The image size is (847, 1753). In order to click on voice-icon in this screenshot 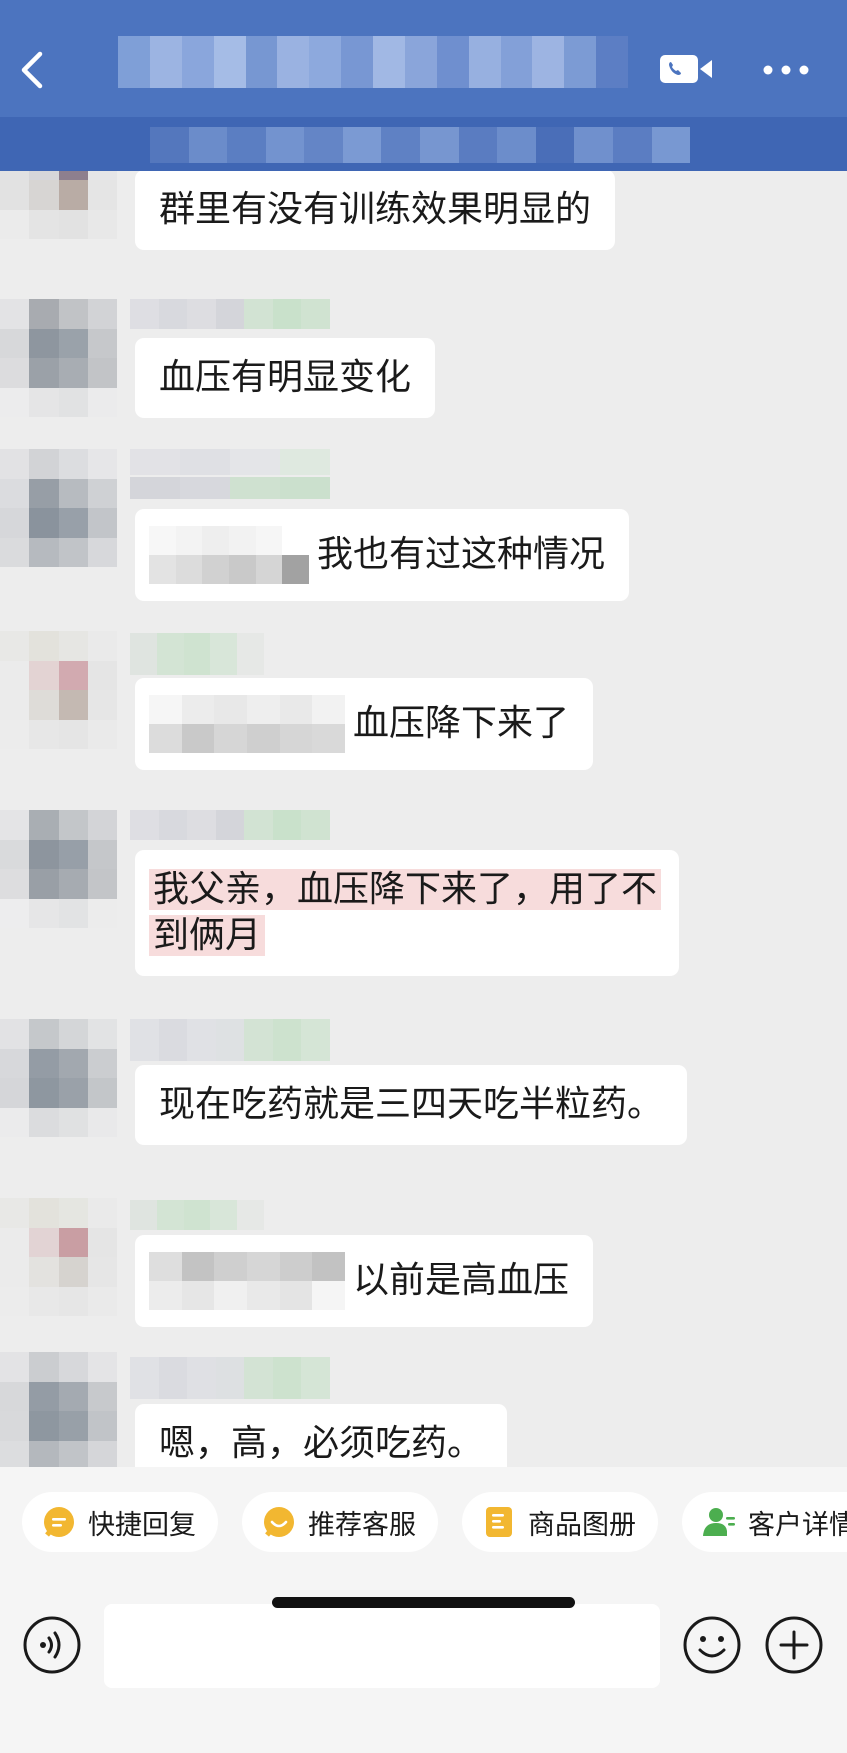, I will do `click(52, 1645)`.